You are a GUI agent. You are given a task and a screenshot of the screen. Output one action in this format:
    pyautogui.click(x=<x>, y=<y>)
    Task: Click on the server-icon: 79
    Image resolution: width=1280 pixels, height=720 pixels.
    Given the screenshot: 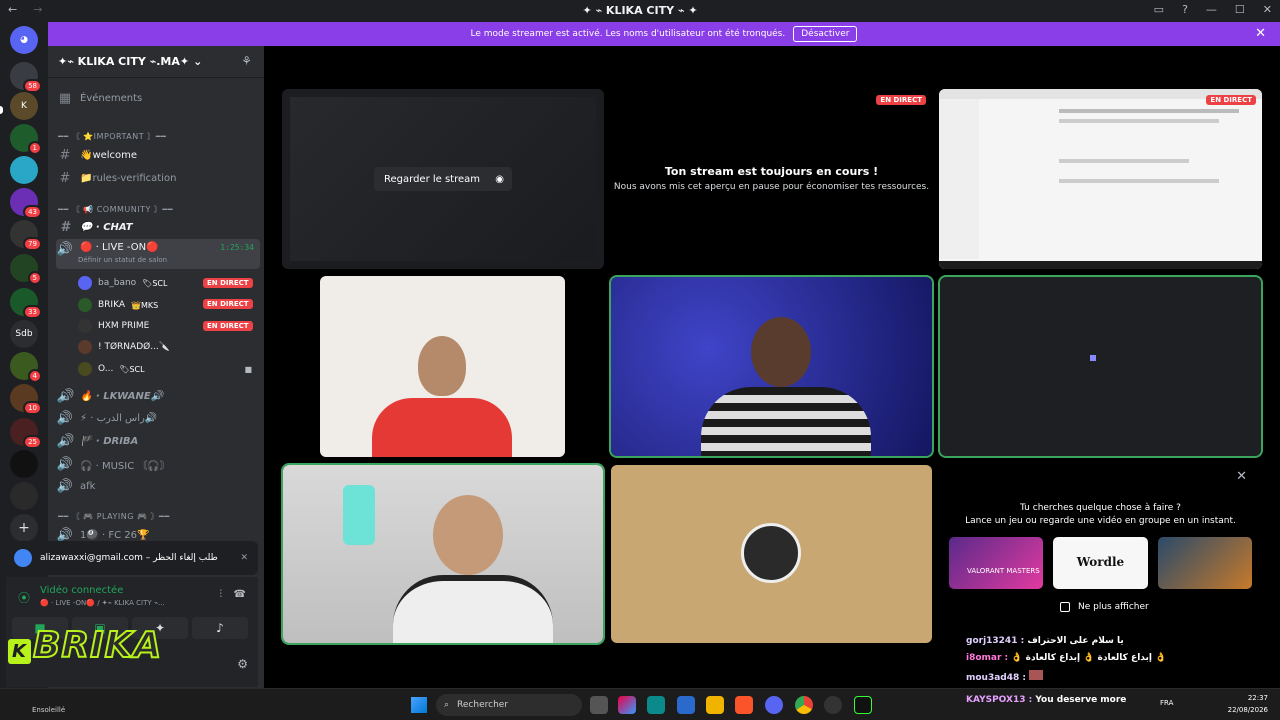 What is the action you would take?
    pyautogui.click(x=26, y=235)
    